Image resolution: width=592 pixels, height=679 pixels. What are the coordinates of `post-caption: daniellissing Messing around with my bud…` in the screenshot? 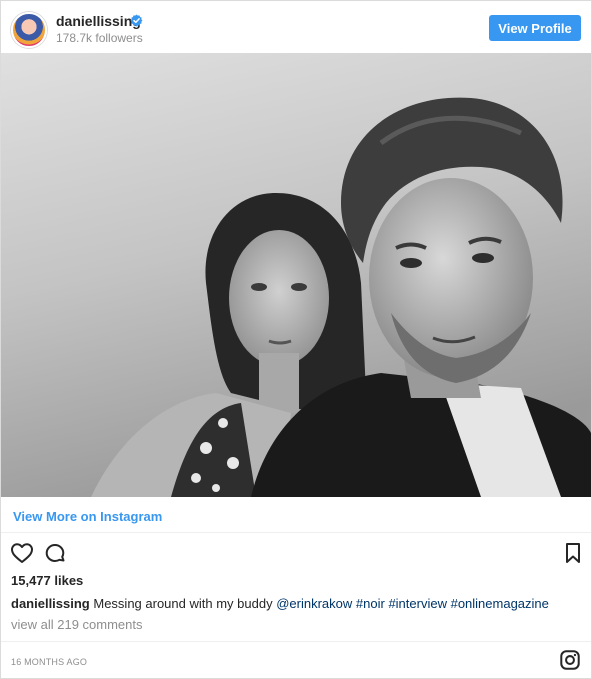 It's located at (280, 603).